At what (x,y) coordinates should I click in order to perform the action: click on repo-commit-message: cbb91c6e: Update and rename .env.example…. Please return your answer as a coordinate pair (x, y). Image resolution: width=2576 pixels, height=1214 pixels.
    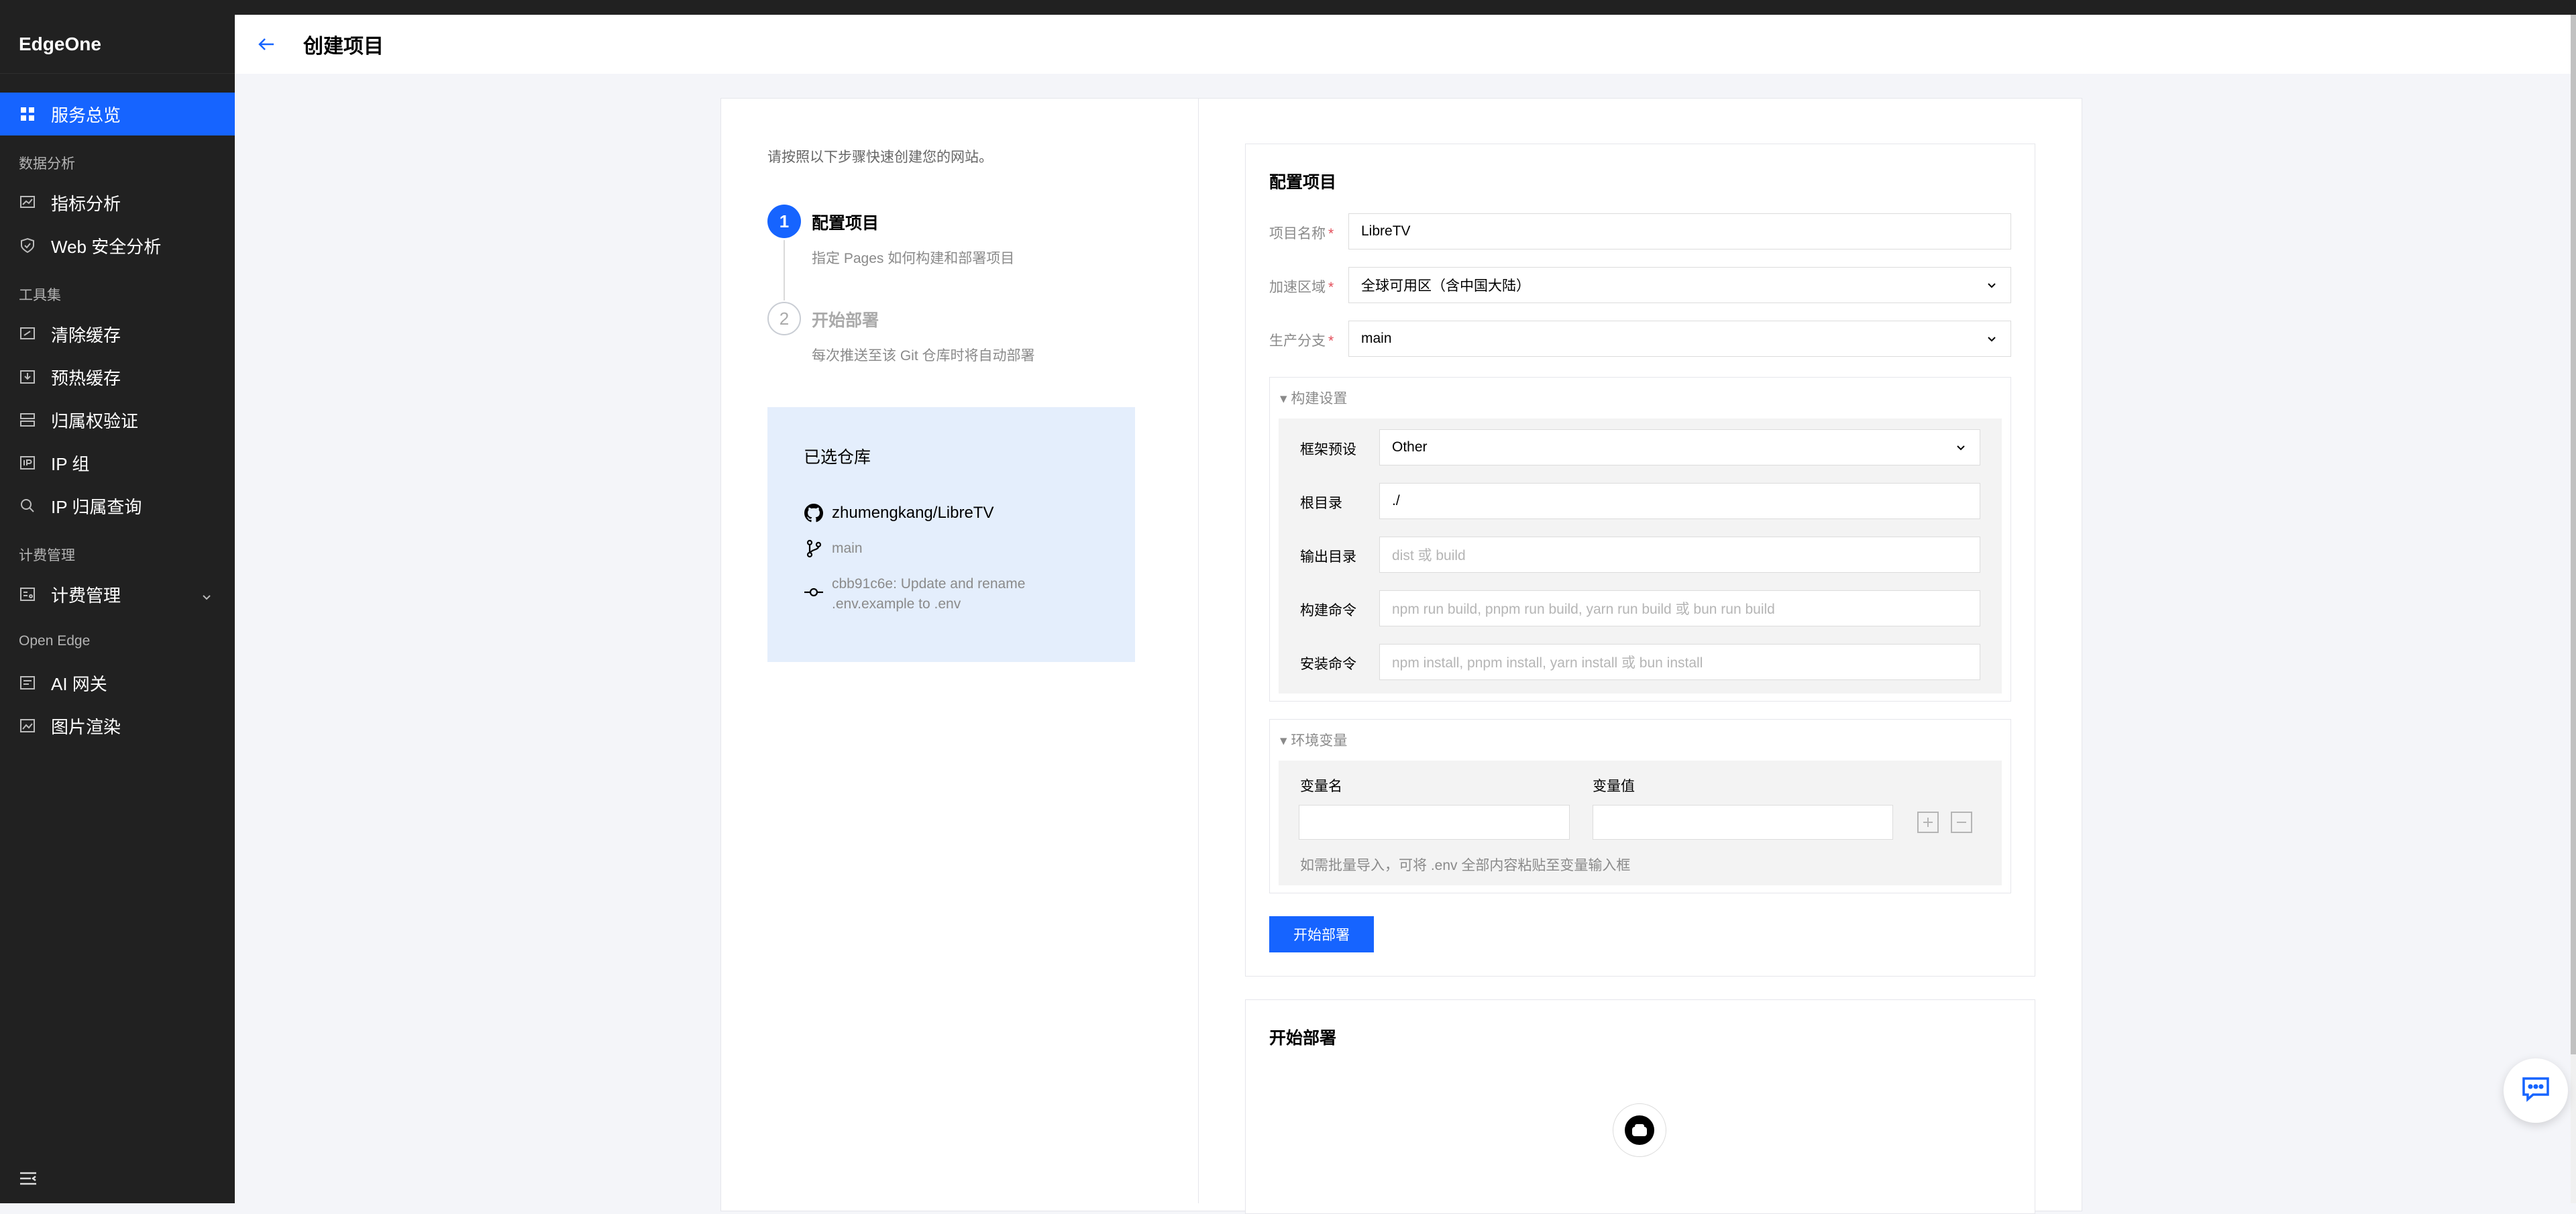
    Looking at the image, I should click on (928, 594).